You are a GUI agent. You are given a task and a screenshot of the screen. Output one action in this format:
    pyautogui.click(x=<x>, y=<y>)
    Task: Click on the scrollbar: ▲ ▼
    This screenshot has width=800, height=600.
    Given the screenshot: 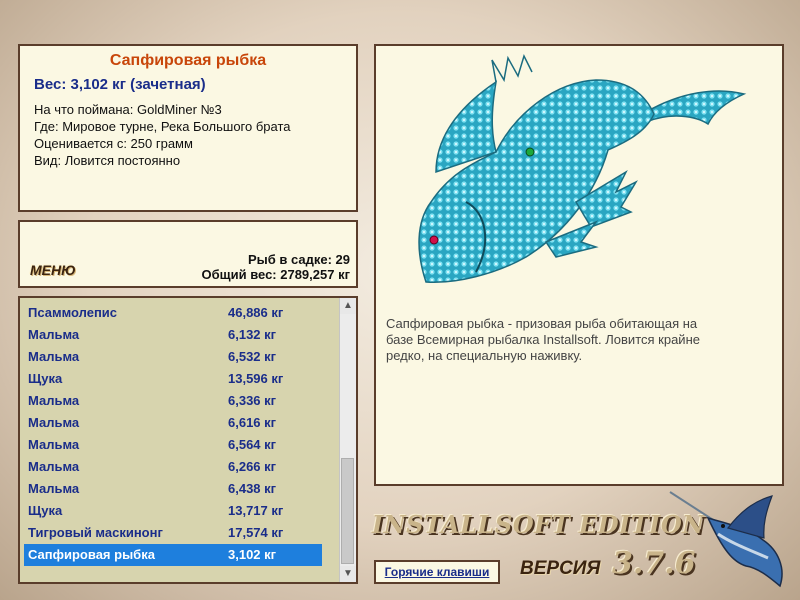 What is the action you would take?
    pyautogui.click(x=347, y=440)
    